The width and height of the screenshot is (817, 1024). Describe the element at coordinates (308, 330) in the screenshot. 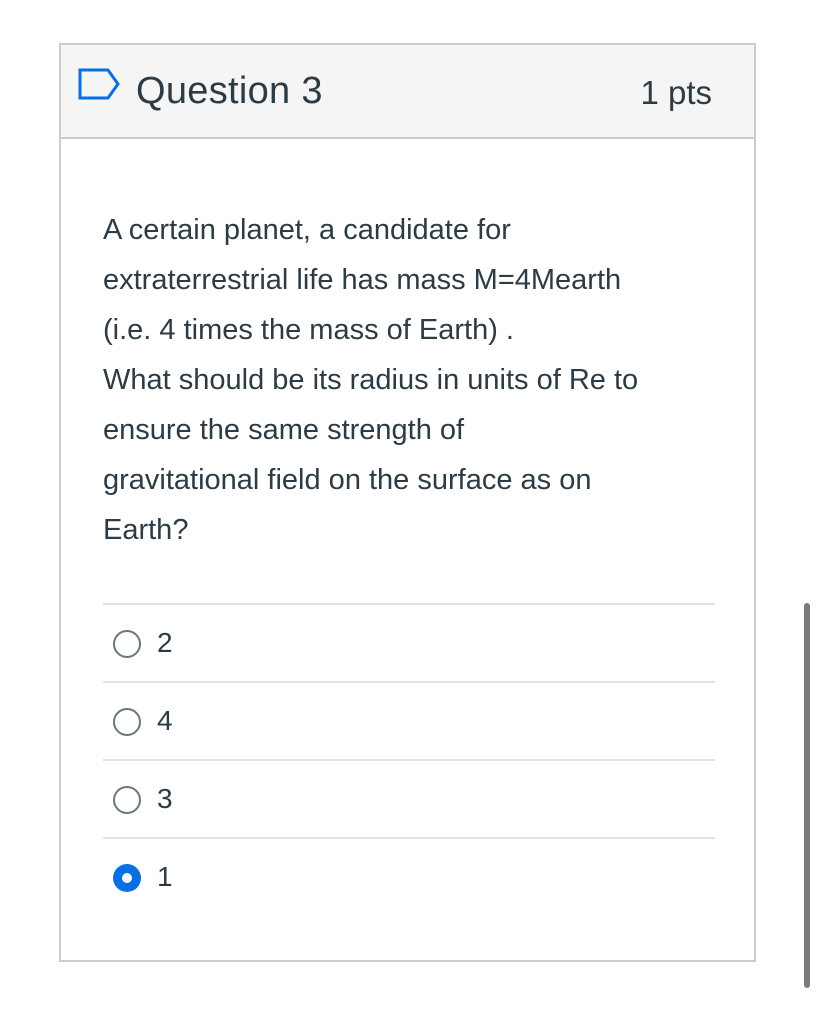

I see `question-text-line: (i.e. 4 times the mass of Earth) .` at that location.